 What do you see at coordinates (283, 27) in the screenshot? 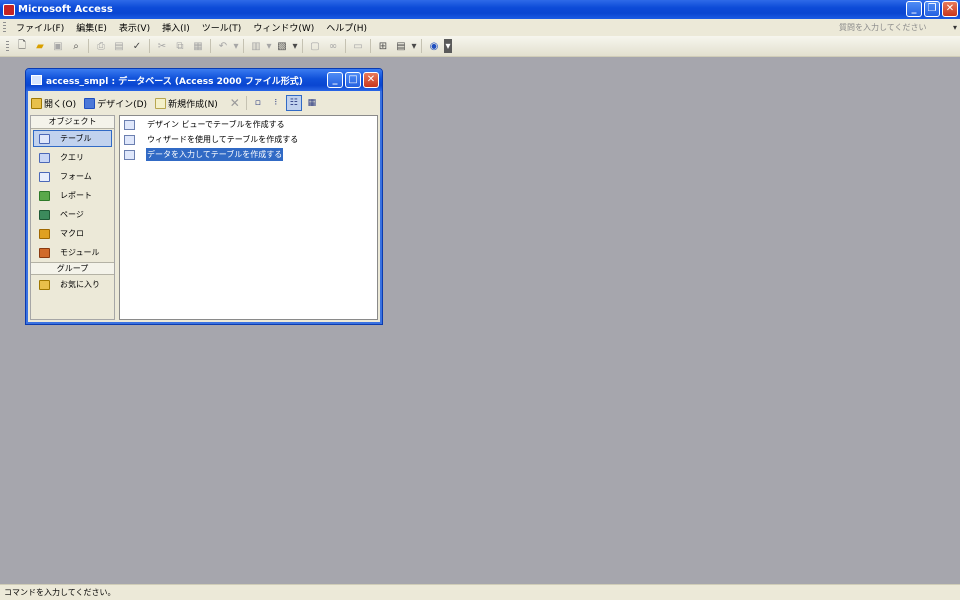
I see `menu-window: ウィンドウ(W)` at bounding box center [283, 27].